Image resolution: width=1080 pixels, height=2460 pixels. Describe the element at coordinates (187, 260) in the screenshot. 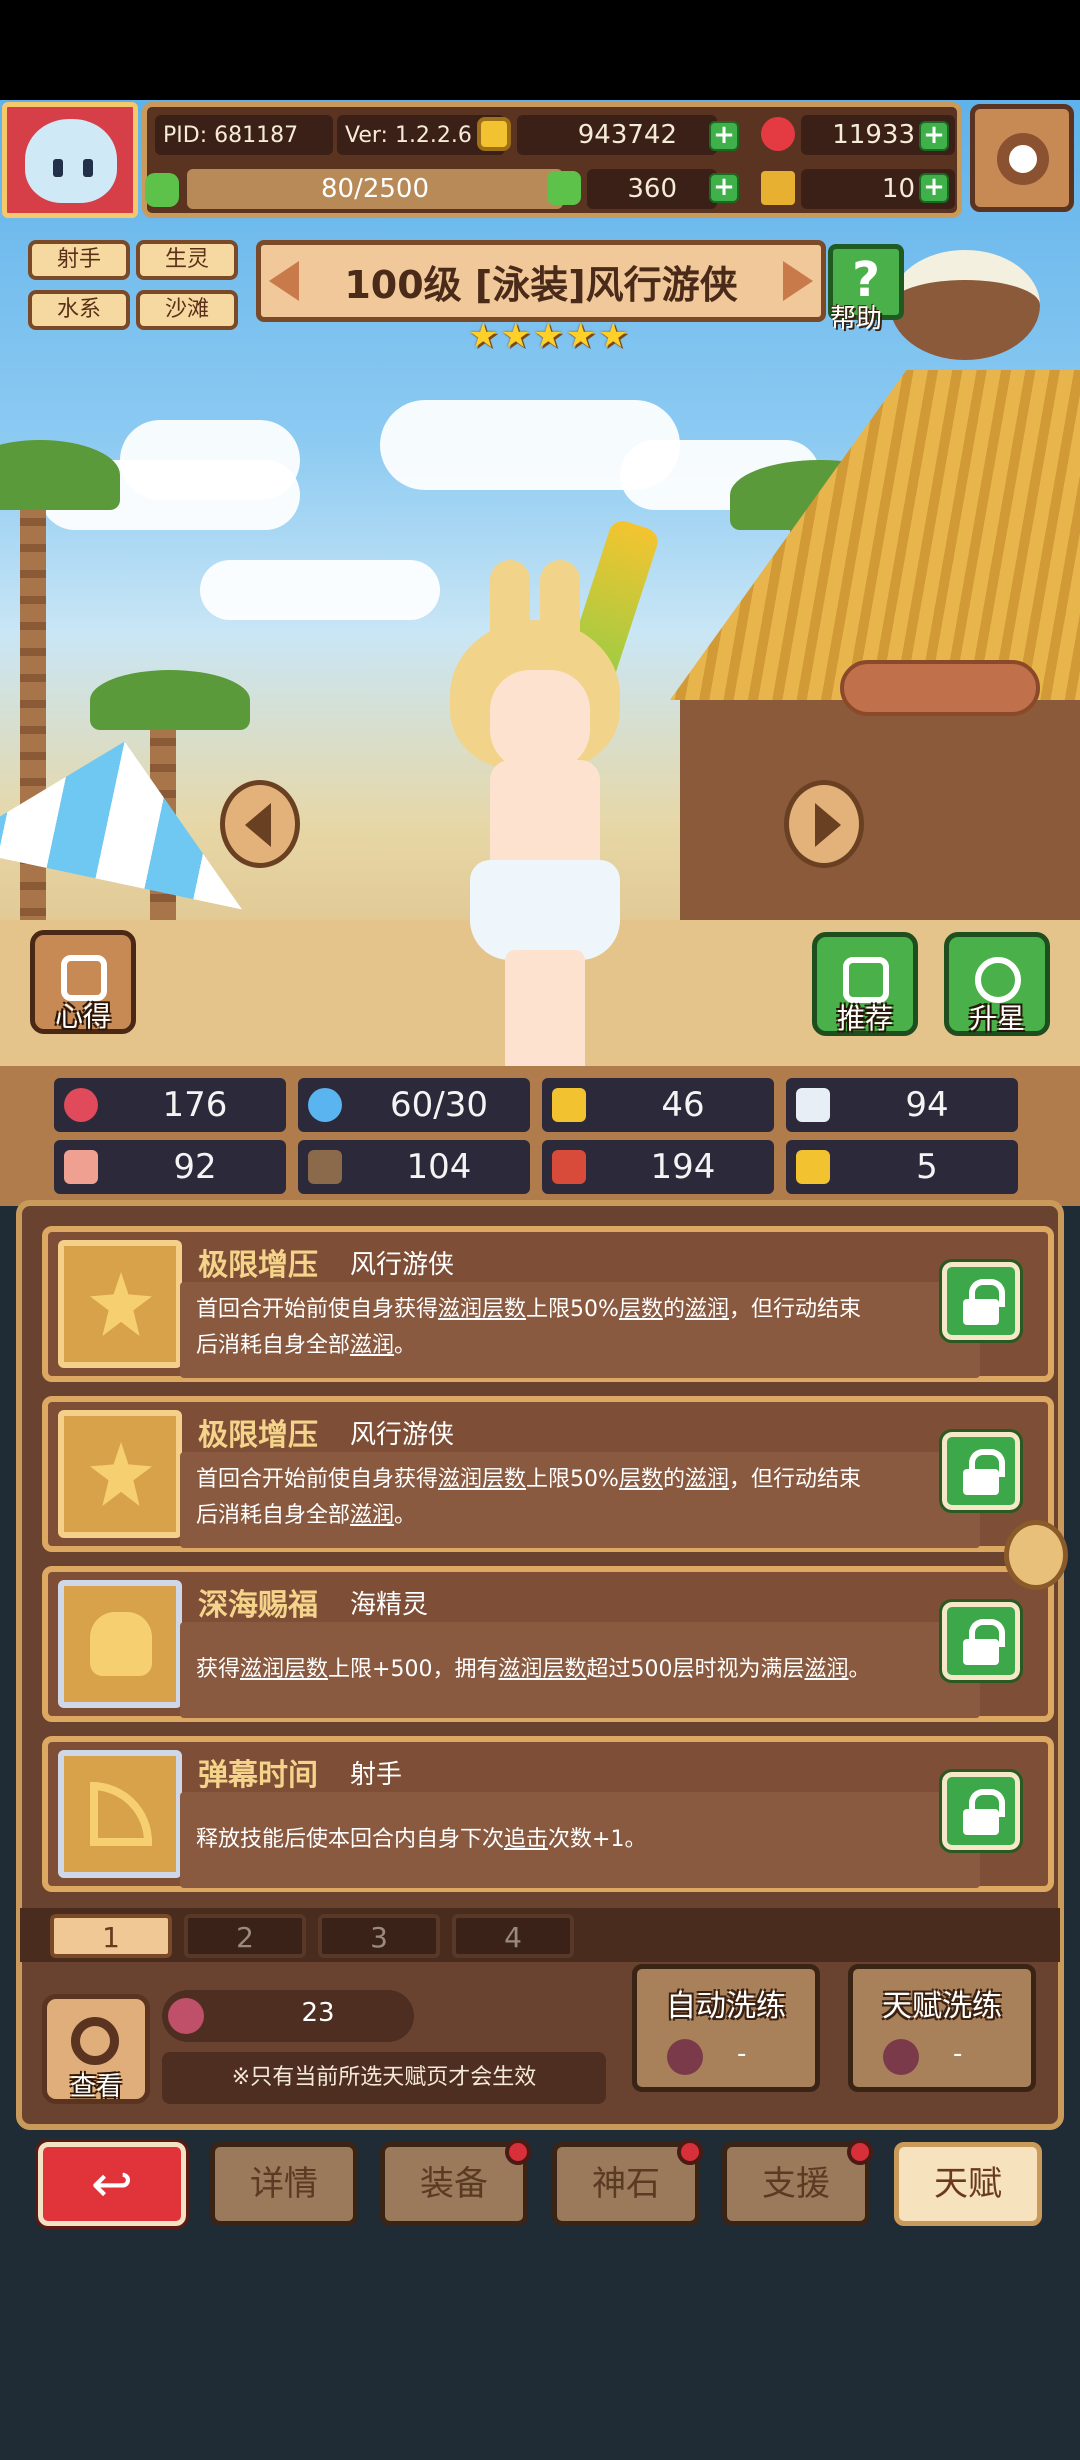

I see `tag-creature: 生灵` at that location.